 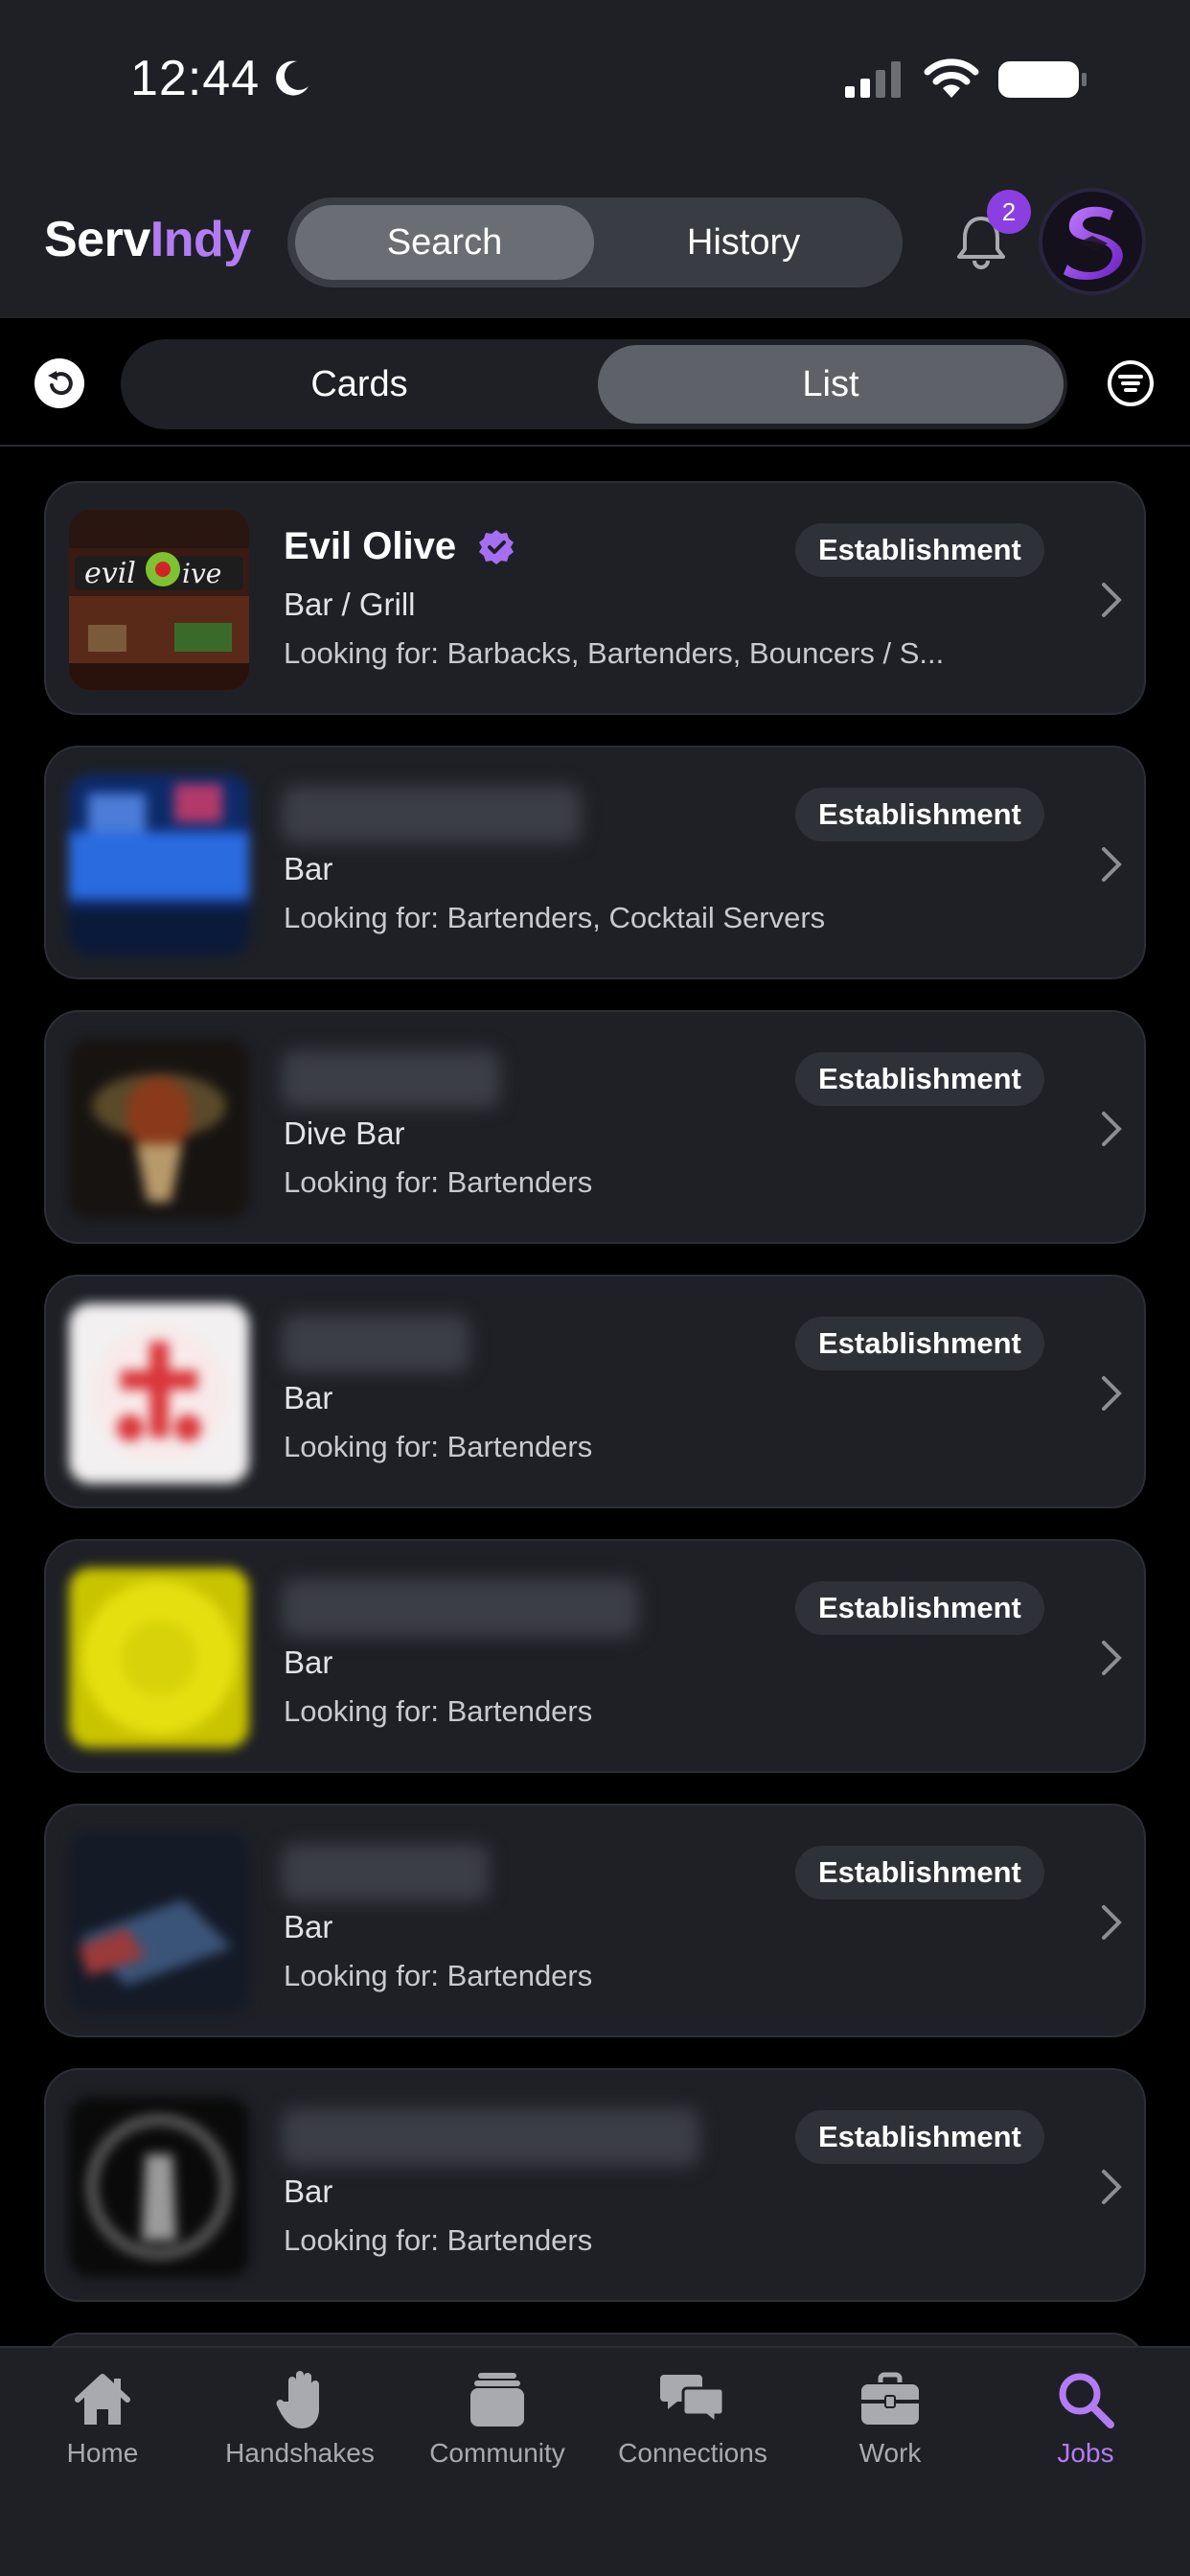 What do you see at coordinates (873, 79) in the screenshot?
I see `cellular-signal-icon` at bounding box center [873, 79].